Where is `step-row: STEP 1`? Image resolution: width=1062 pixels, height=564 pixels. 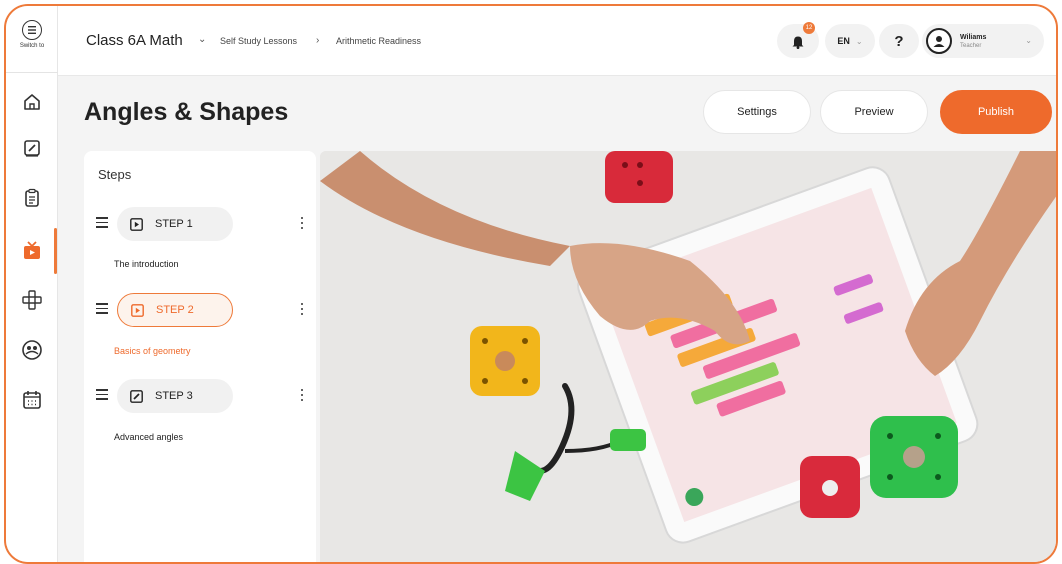 step-row: STEP 1 is located at coordinates (200, 225).